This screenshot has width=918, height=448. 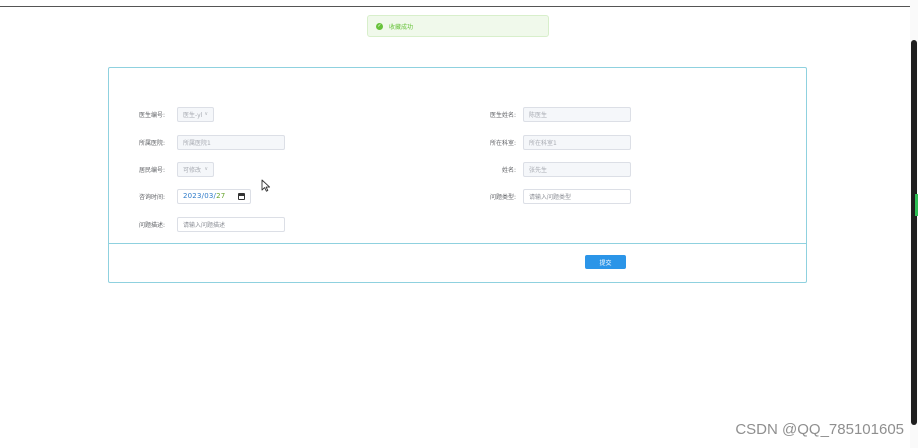 I want to click on watermark: CSDN @QQ_785101605, so click(x=819, y=429).